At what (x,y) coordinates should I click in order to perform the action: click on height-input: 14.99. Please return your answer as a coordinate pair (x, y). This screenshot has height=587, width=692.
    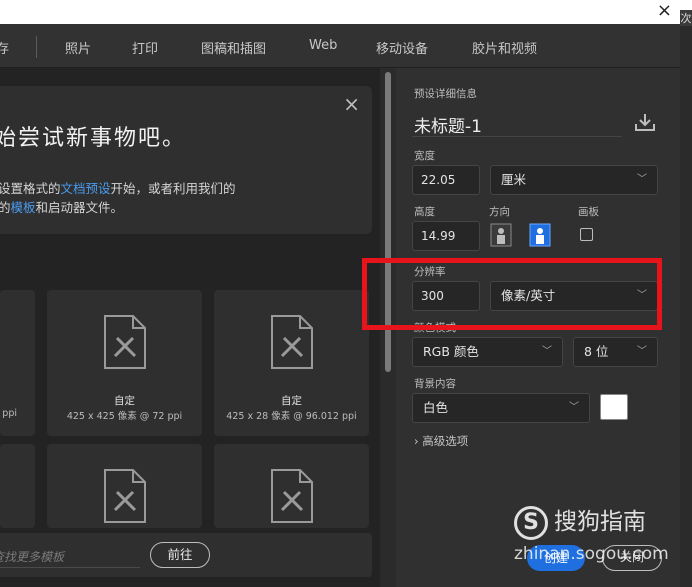
    Looking at the image, I should click on (446, 236).